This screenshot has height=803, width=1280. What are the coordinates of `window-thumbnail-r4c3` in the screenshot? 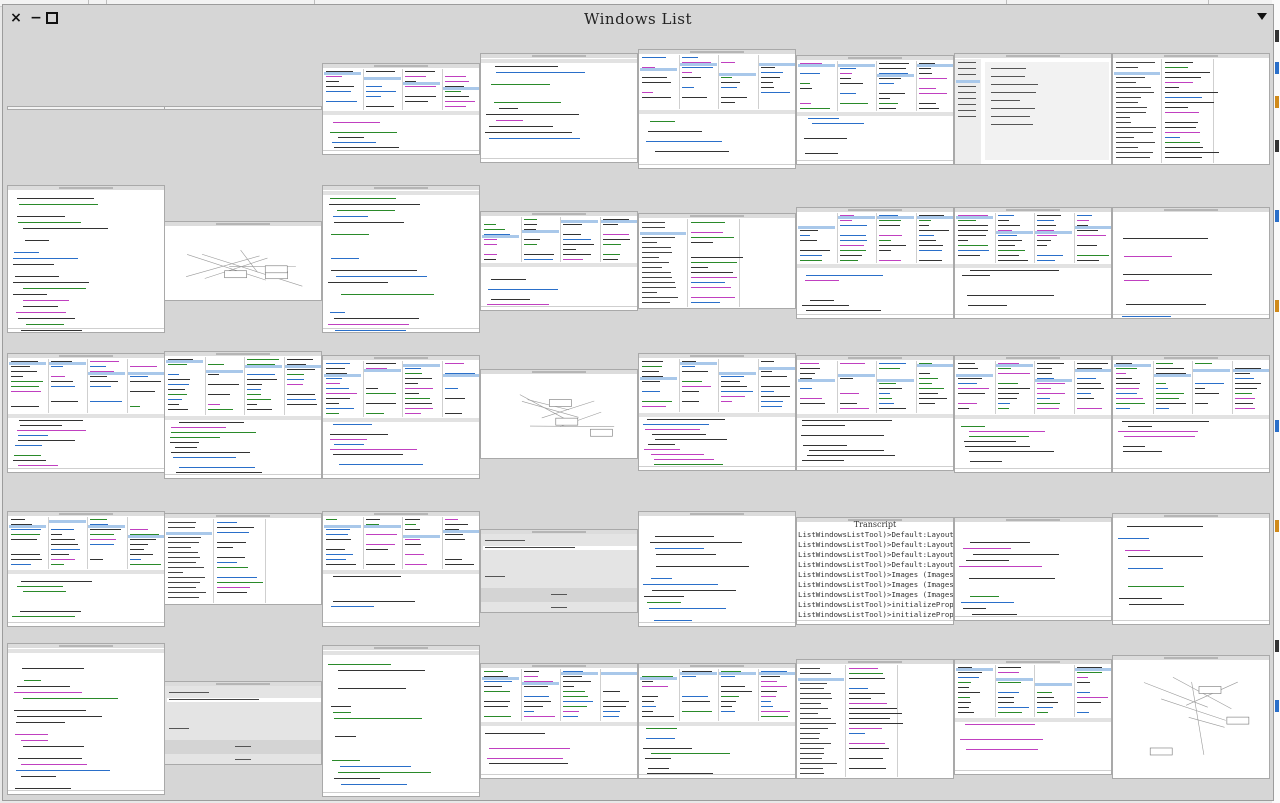 It's located at (401, 569).